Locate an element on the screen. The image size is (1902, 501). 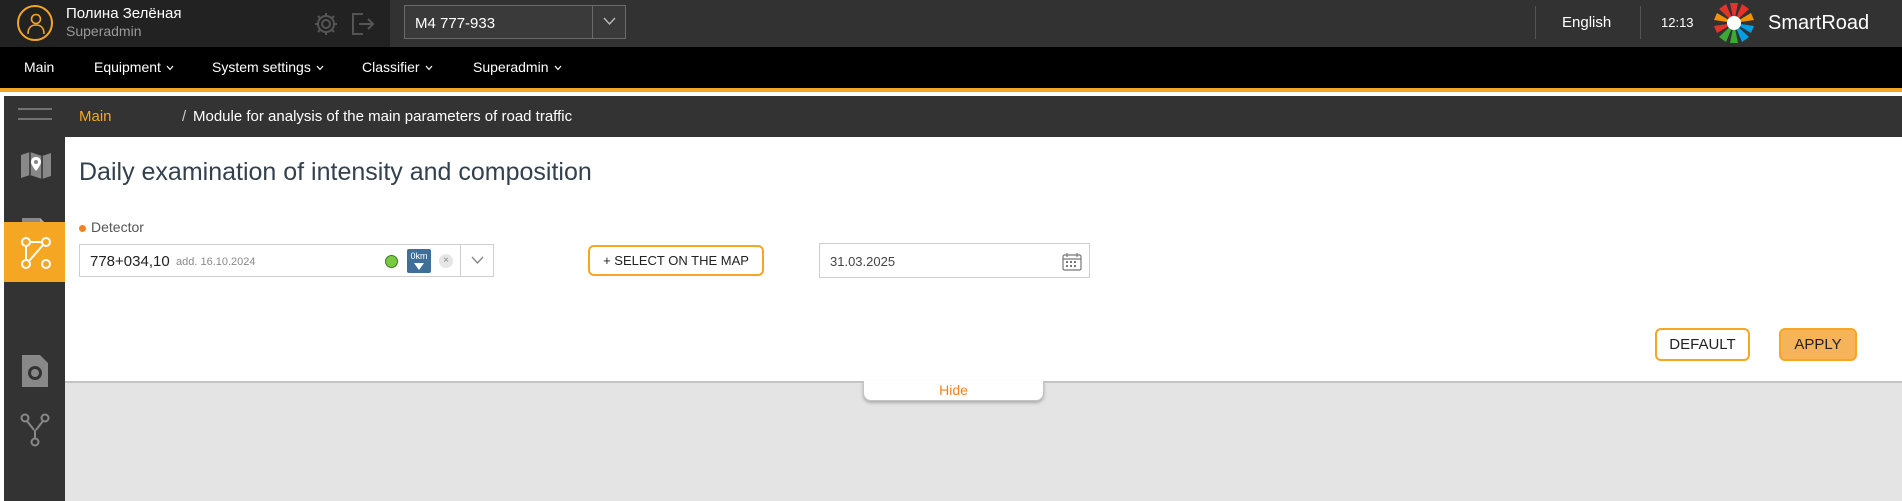
calendar-icon is located at coordinates (1072, 261).